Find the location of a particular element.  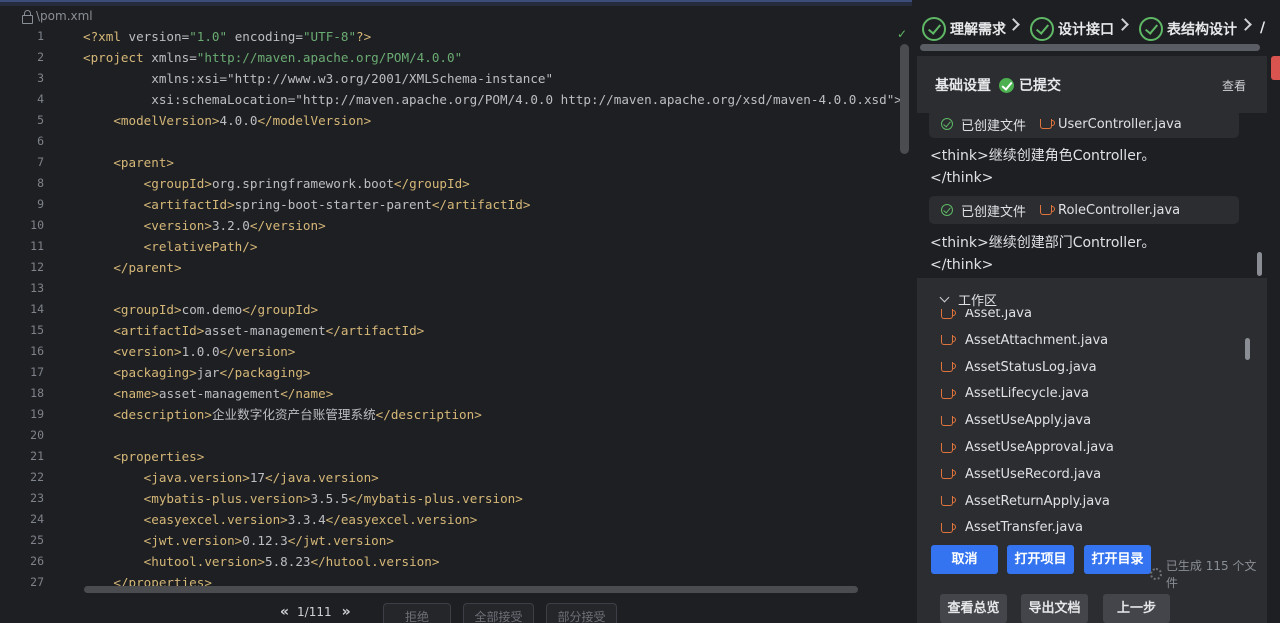

code-text: <hutool.version>5.8.23</hutool.version> is located at coordinates (261, 561).